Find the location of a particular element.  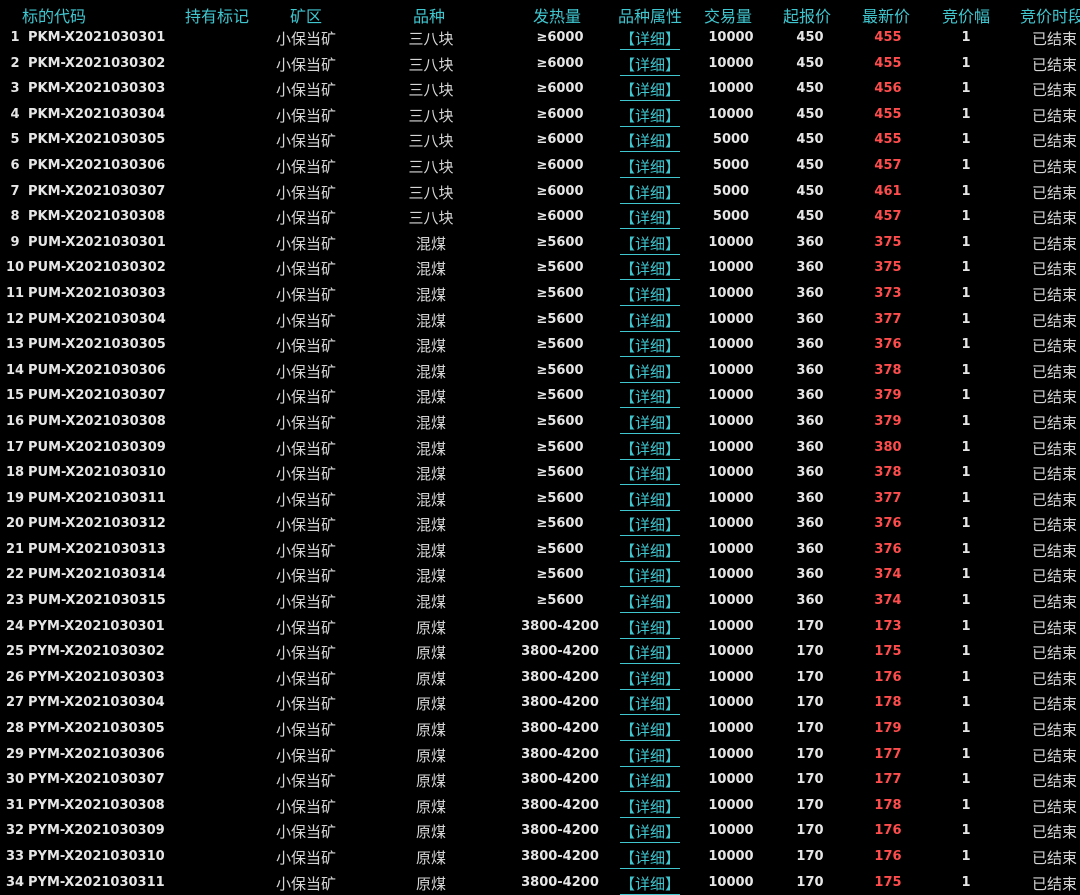

row-heat: 3800-4200 is located at coordinates (560, 626).